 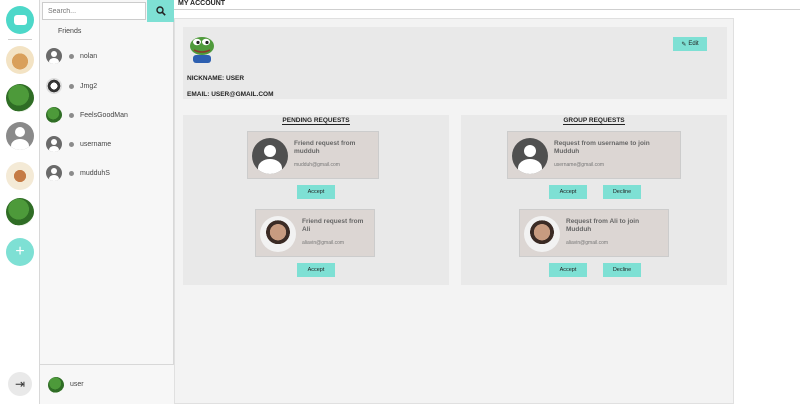 I want to click on rail-divider, so click(x=20, y=39).